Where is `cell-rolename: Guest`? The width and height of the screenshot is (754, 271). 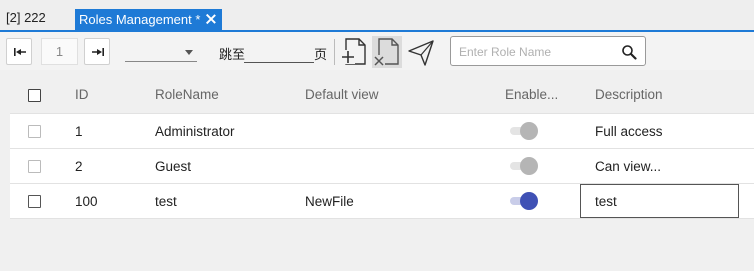
cell-rolename: Guest is located at coordinates (173, 166).